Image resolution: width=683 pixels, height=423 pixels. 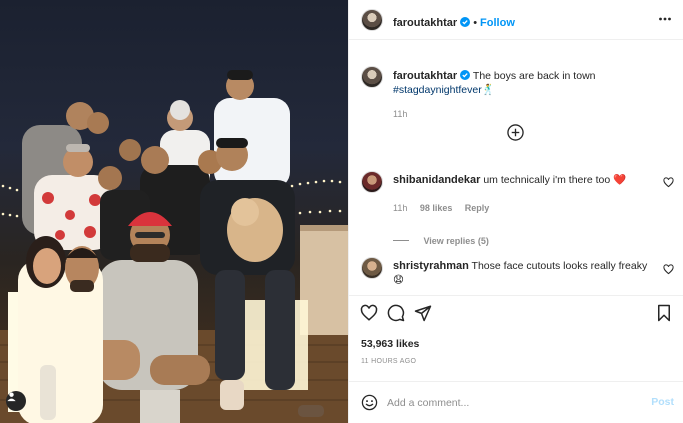 What do you see at coordinates (477, 208) in the screenshot?
I see `reply-button: Reply` at bounding box center [477, 208].